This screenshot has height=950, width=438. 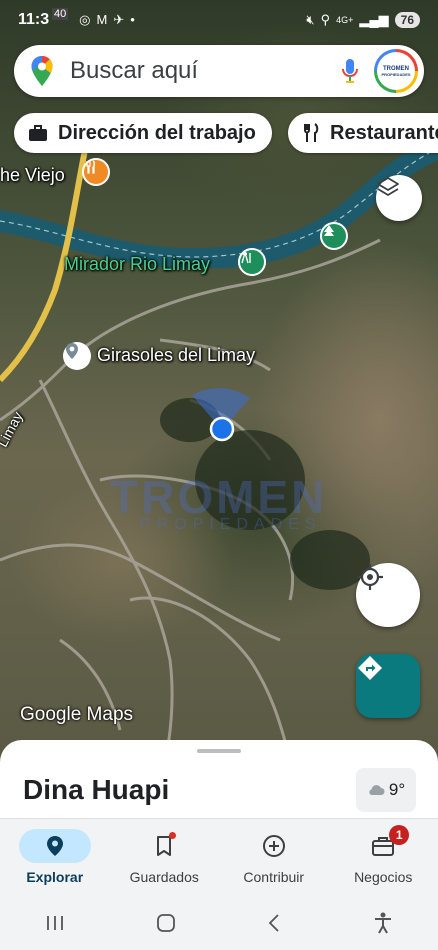 I want to click on map-label-mirador: Mirador Rio Limay, so click(x=137, y=264).